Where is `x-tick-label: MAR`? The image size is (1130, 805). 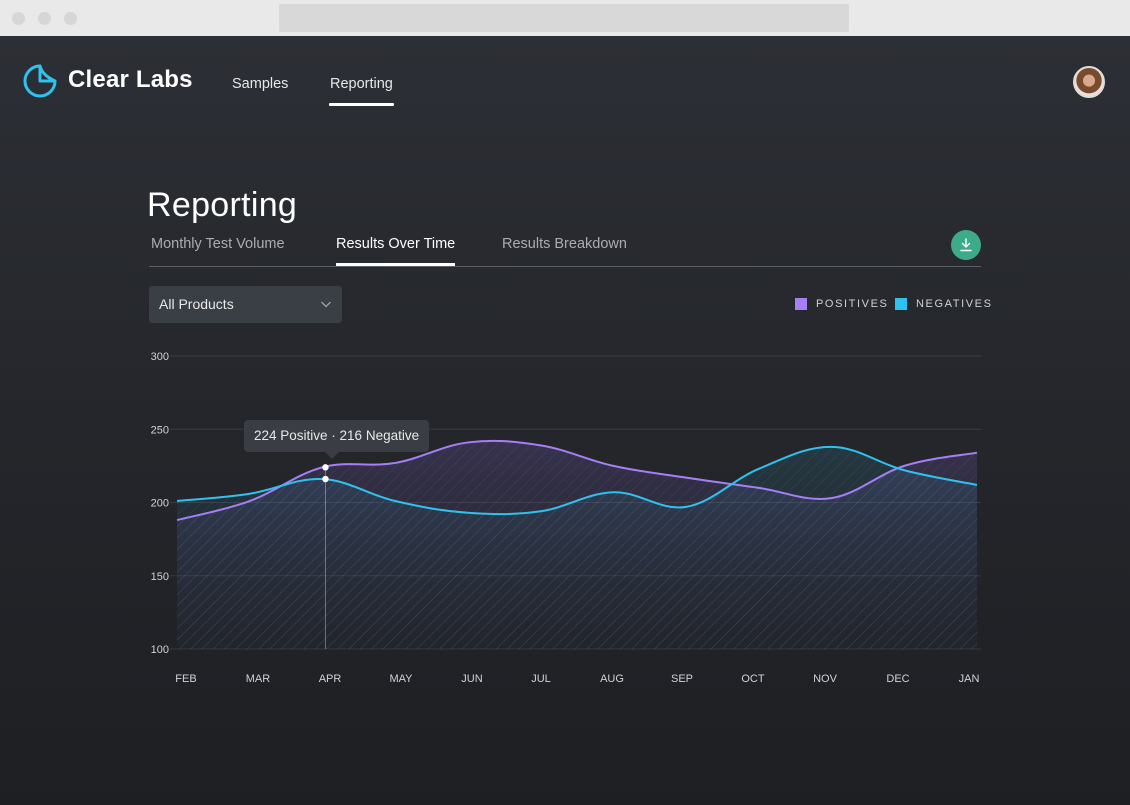 x-tick-label: MAR is located at coordinates (258, 679).